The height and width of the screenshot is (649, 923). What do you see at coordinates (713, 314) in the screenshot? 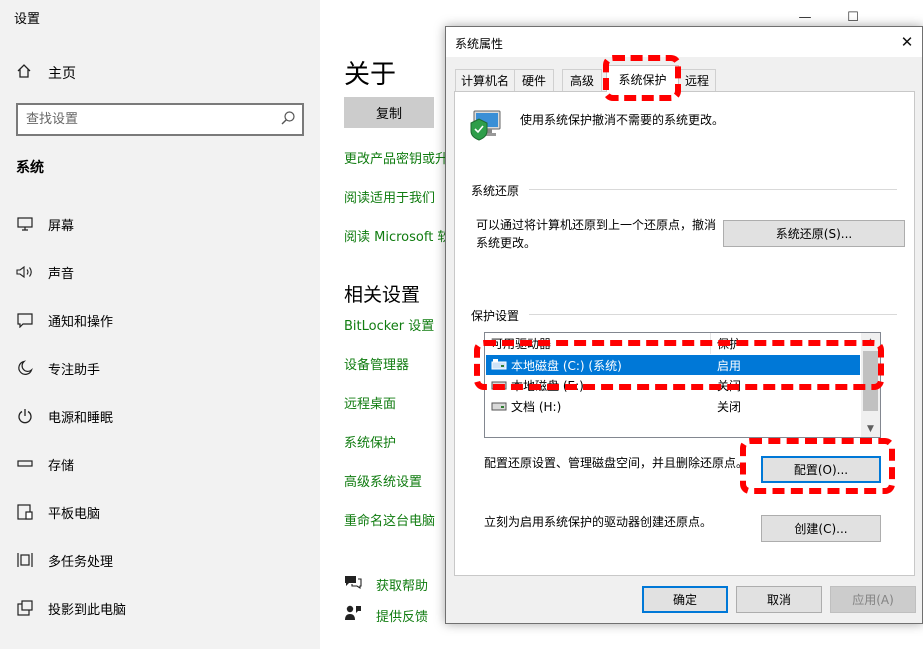
I see `protection-group-divider` at bounding box center [713, 314].